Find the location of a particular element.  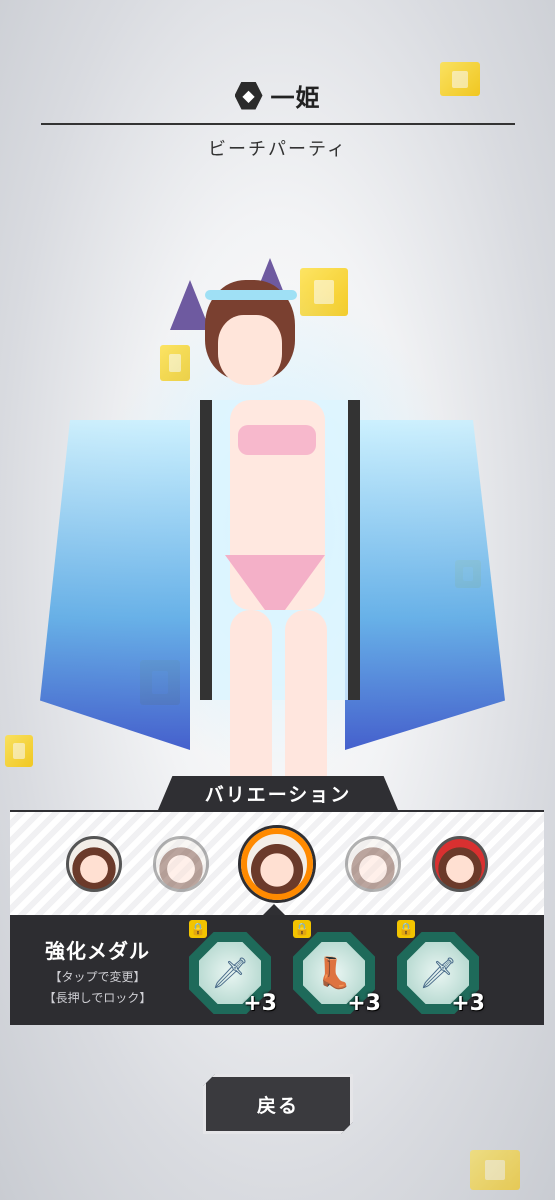

character-name: 一姫 is located at coordinates (295, 98).